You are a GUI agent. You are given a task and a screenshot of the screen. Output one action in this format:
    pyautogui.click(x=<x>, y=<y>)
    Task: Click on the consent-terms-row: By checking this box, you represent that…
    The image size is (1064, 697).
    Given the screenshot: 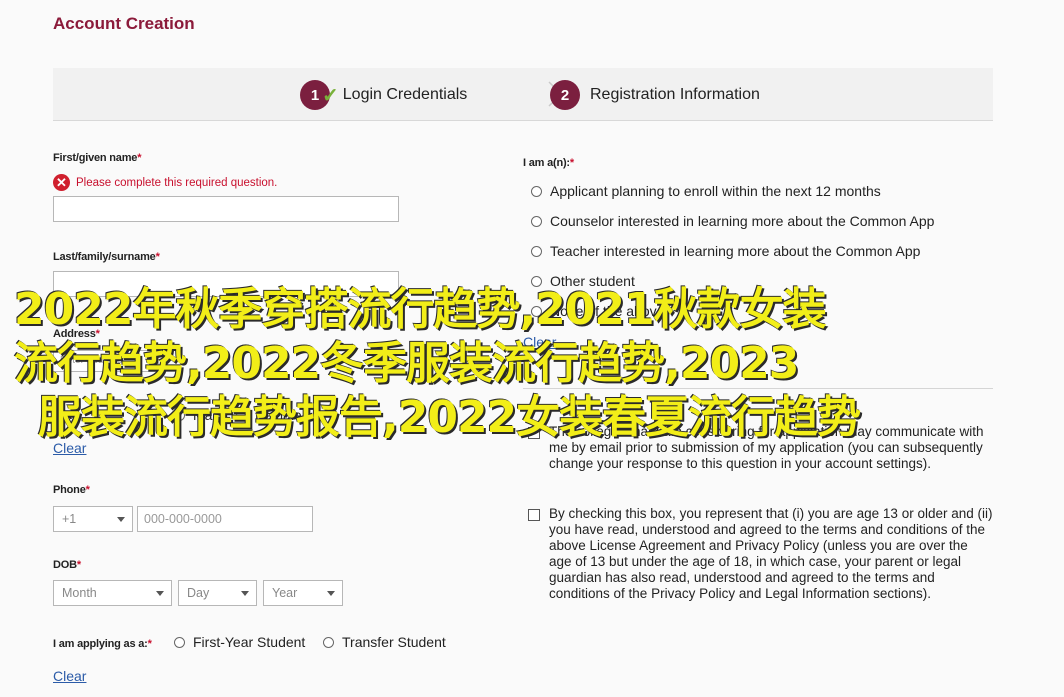 What is the action you would take?
    pyautogui.click(x=760, y=554)
    